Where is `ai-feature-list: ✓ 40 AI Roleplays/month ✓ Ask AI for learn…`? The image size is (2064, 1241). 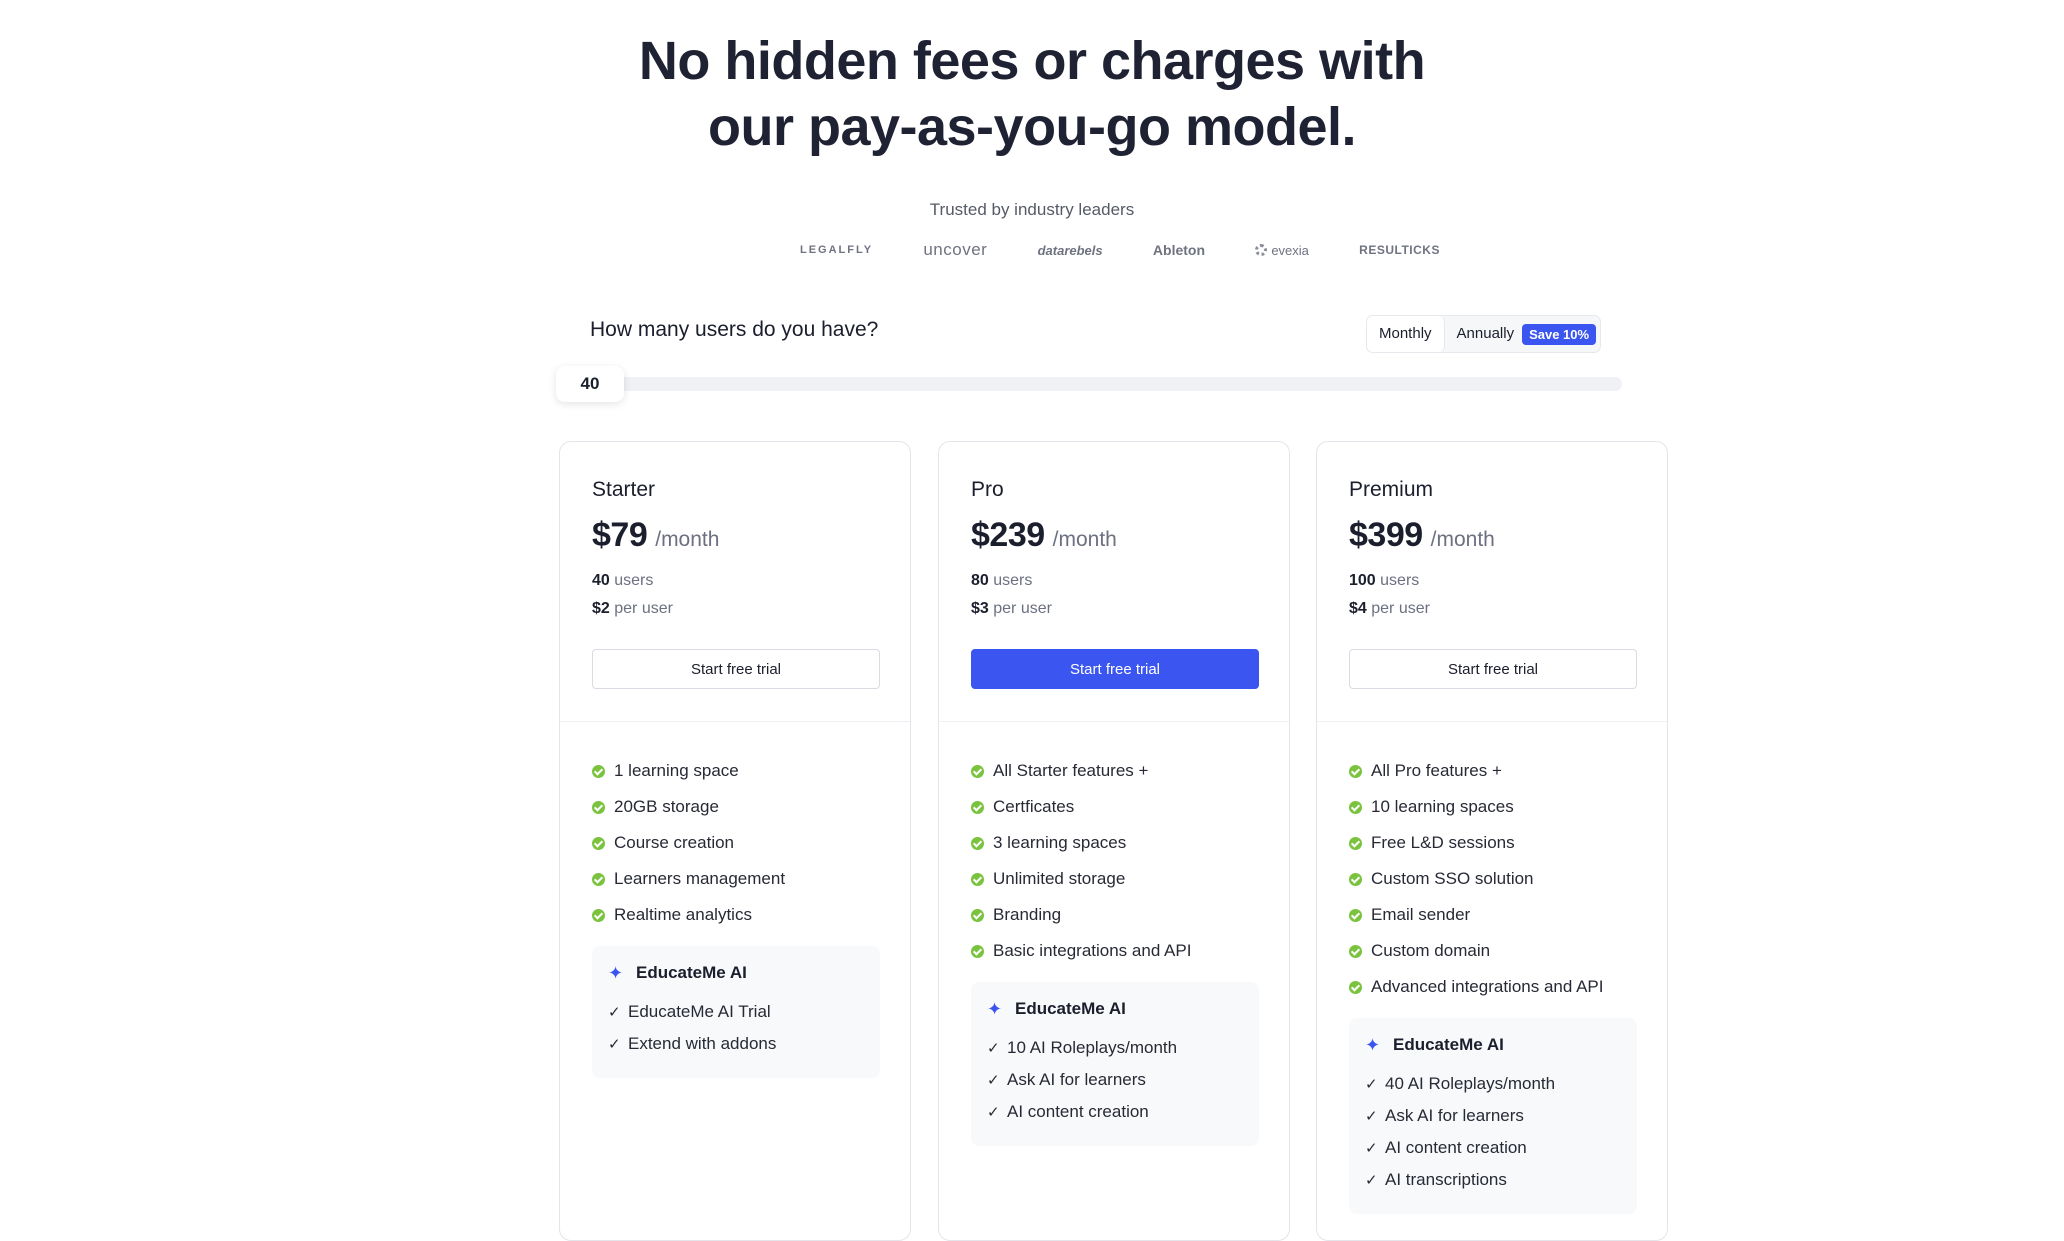
ai-feature-list: ✓ 40 AI Roleplays/month ✓ Ask AI for learn… is located at coordinates (1501, 1132).